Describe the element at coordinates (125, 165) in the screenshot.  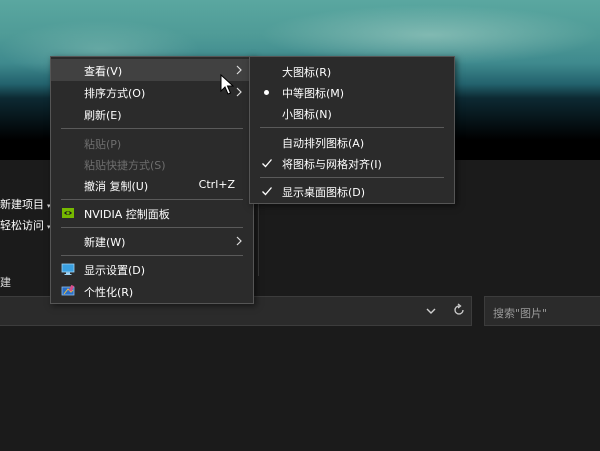
I see `menu-item-label: 粘贴快捷方式(S)` at that location.